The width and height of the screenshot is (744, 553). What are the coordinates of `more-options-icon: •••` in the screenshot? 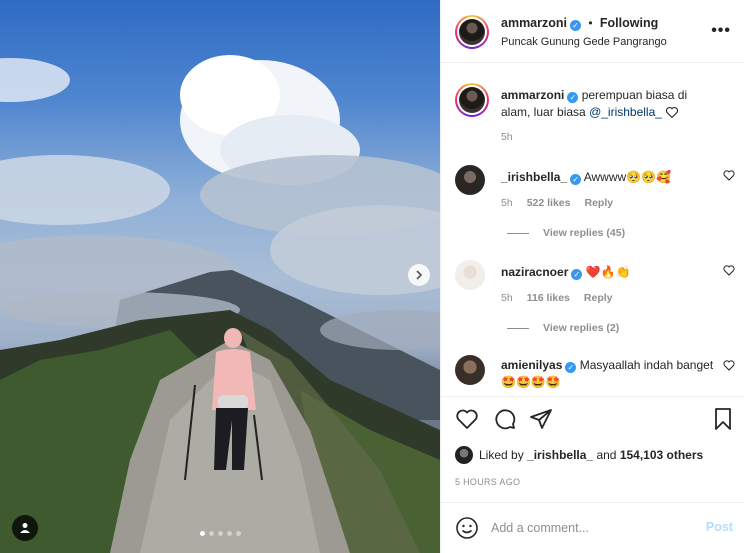 It's located at (721, 31).